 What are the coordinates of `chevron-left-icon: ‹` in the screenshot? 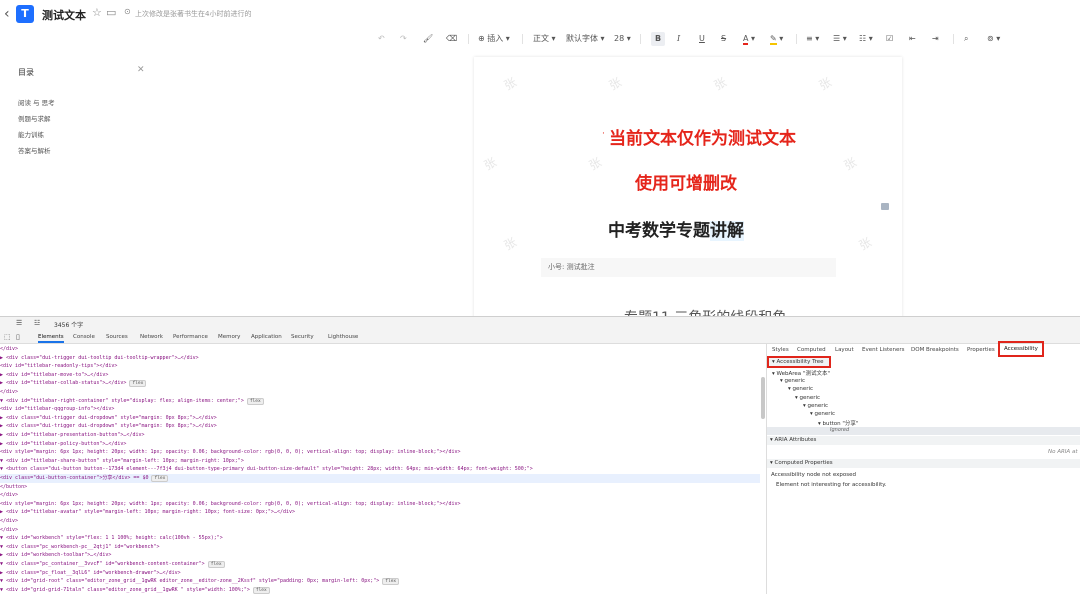 It's located at (7, 14).